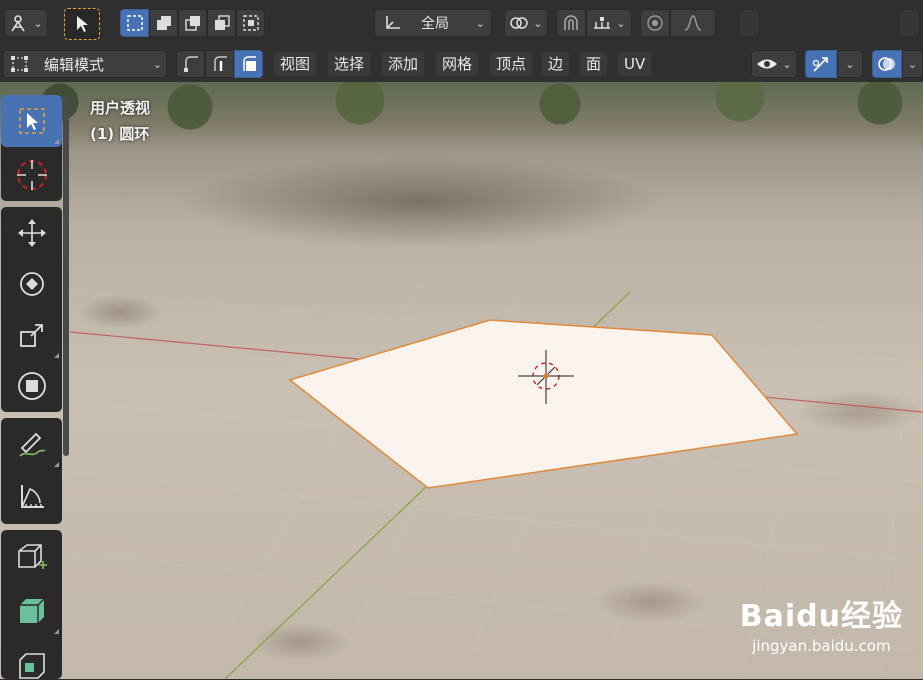  I want to click on tool-annotate, so click(31, 444).